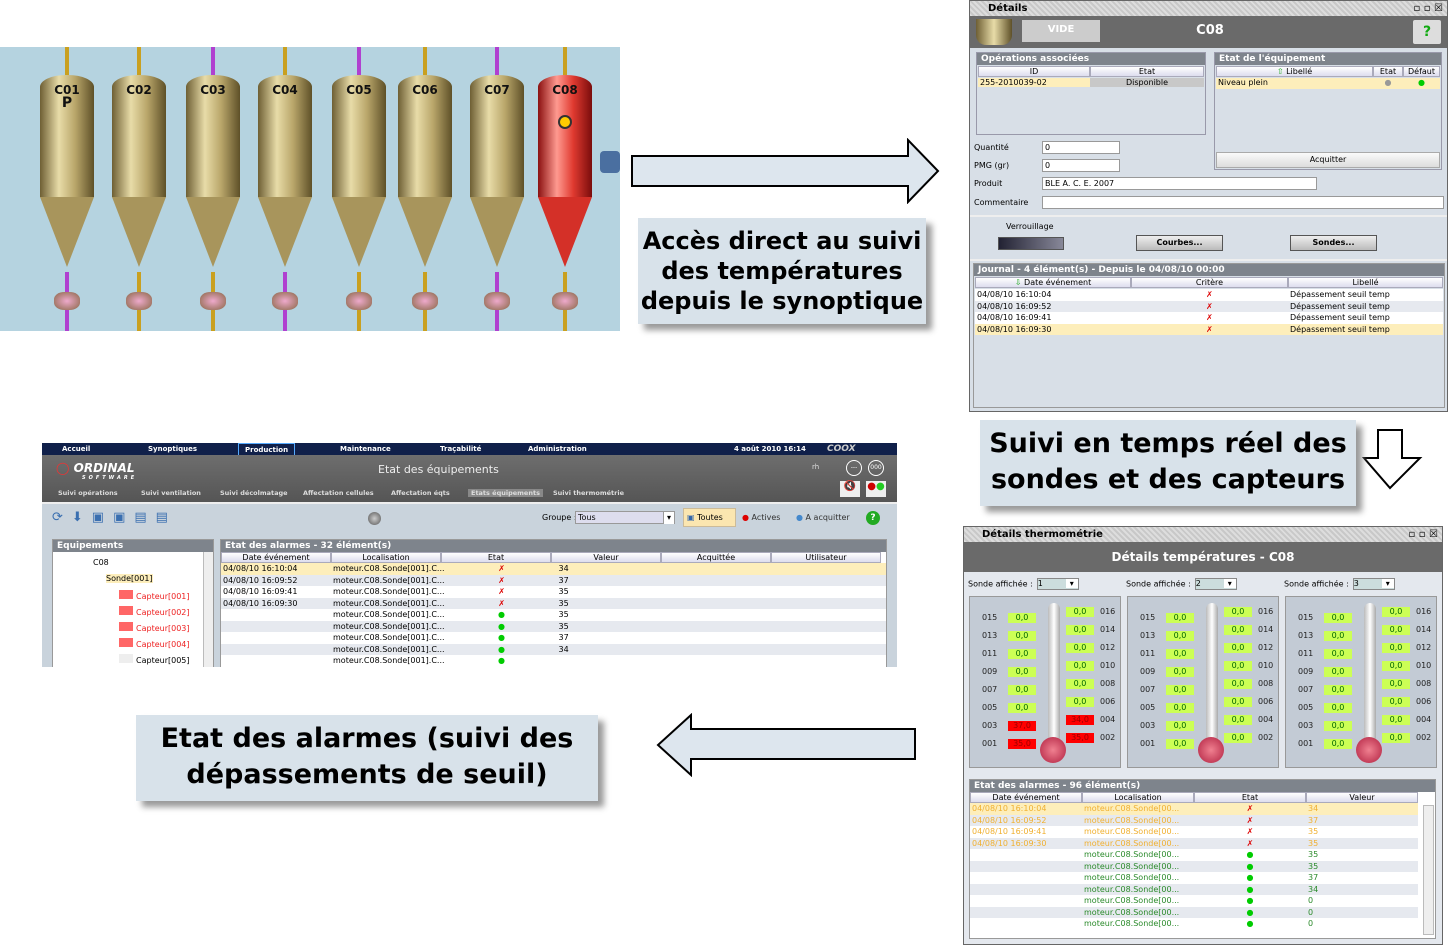 The width and height of the screenshot is (1448, 945). Describe the element at coordinates (154, 659) in the screenshot. I see `tree-item: Capteur[005]` at that location.